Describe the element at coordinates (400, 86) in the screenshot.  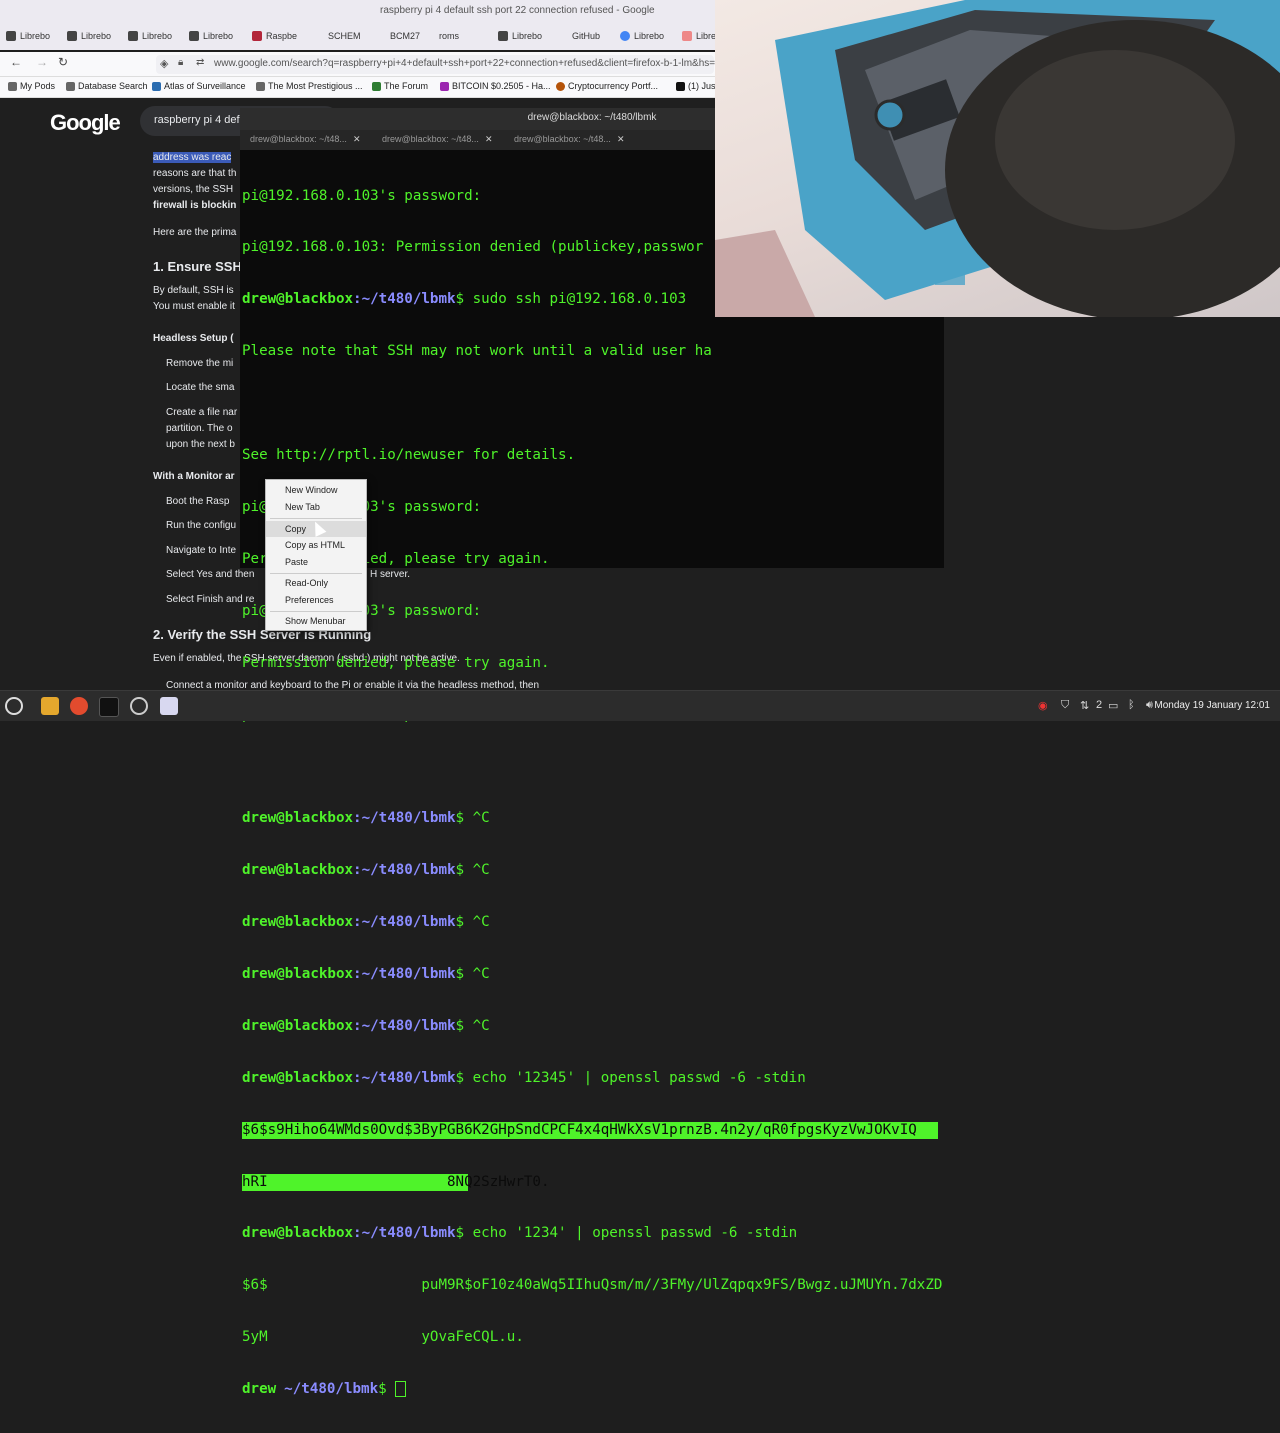
I see `bookmark-item: The Forum` at that location.